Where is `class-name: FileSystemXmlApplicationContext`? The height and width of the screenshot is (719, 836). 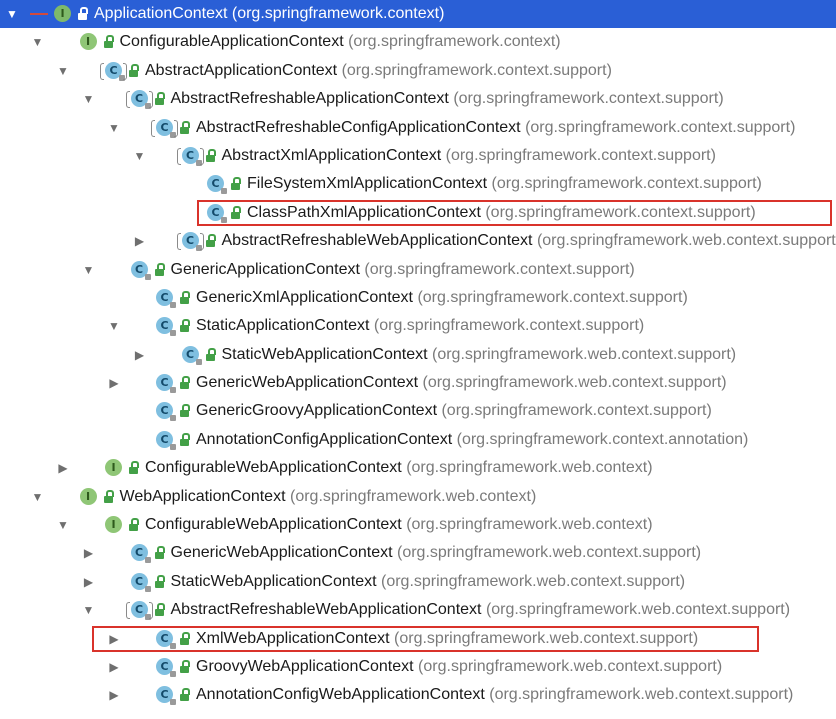 class-name: FileSystemXmlApplicationContext is located at coordinates (367, 184).